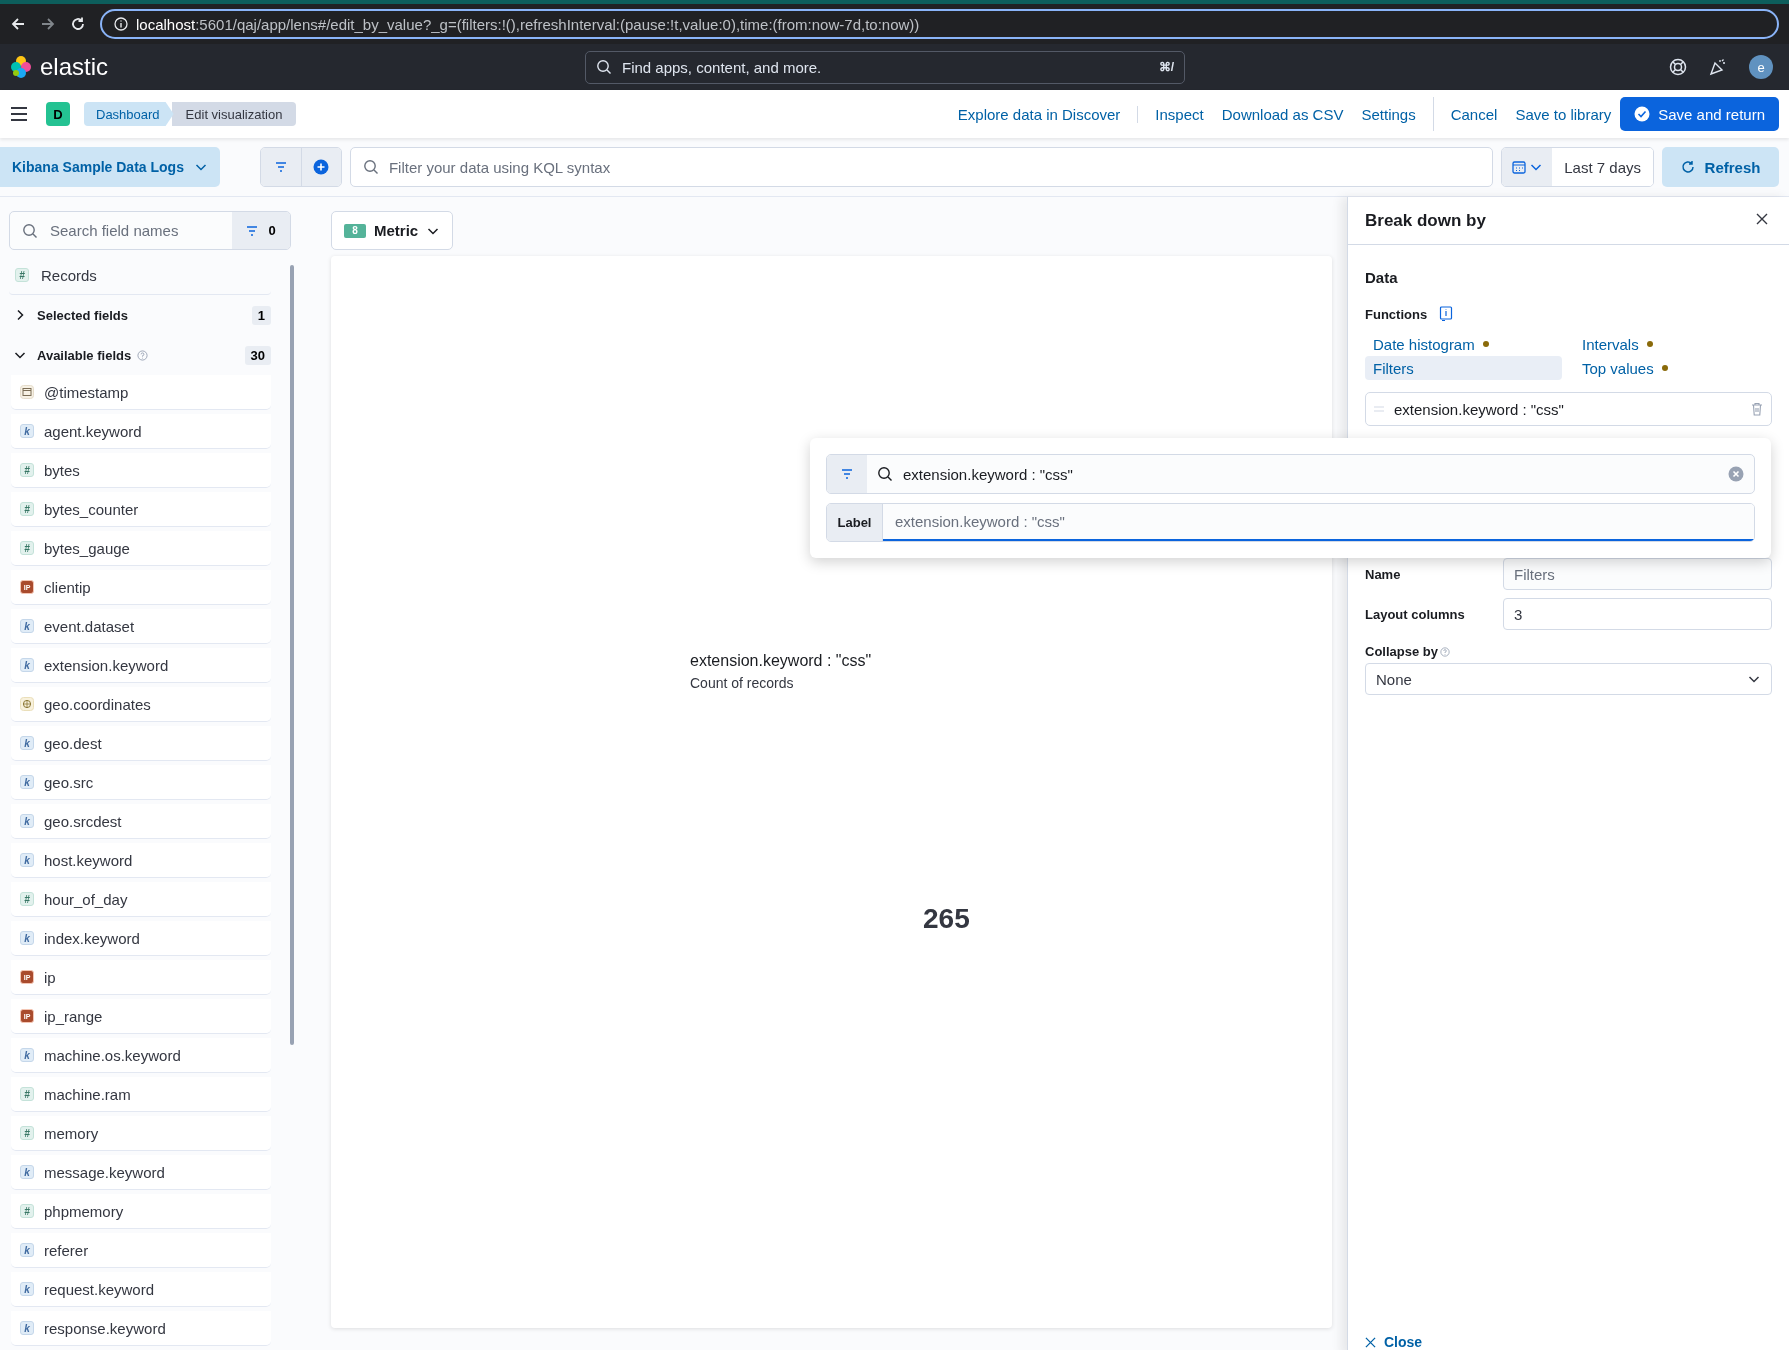  Describe the element at coordinates (129, 114) in the screenshot. I see `breadcrumb: Dashboard` at that location.